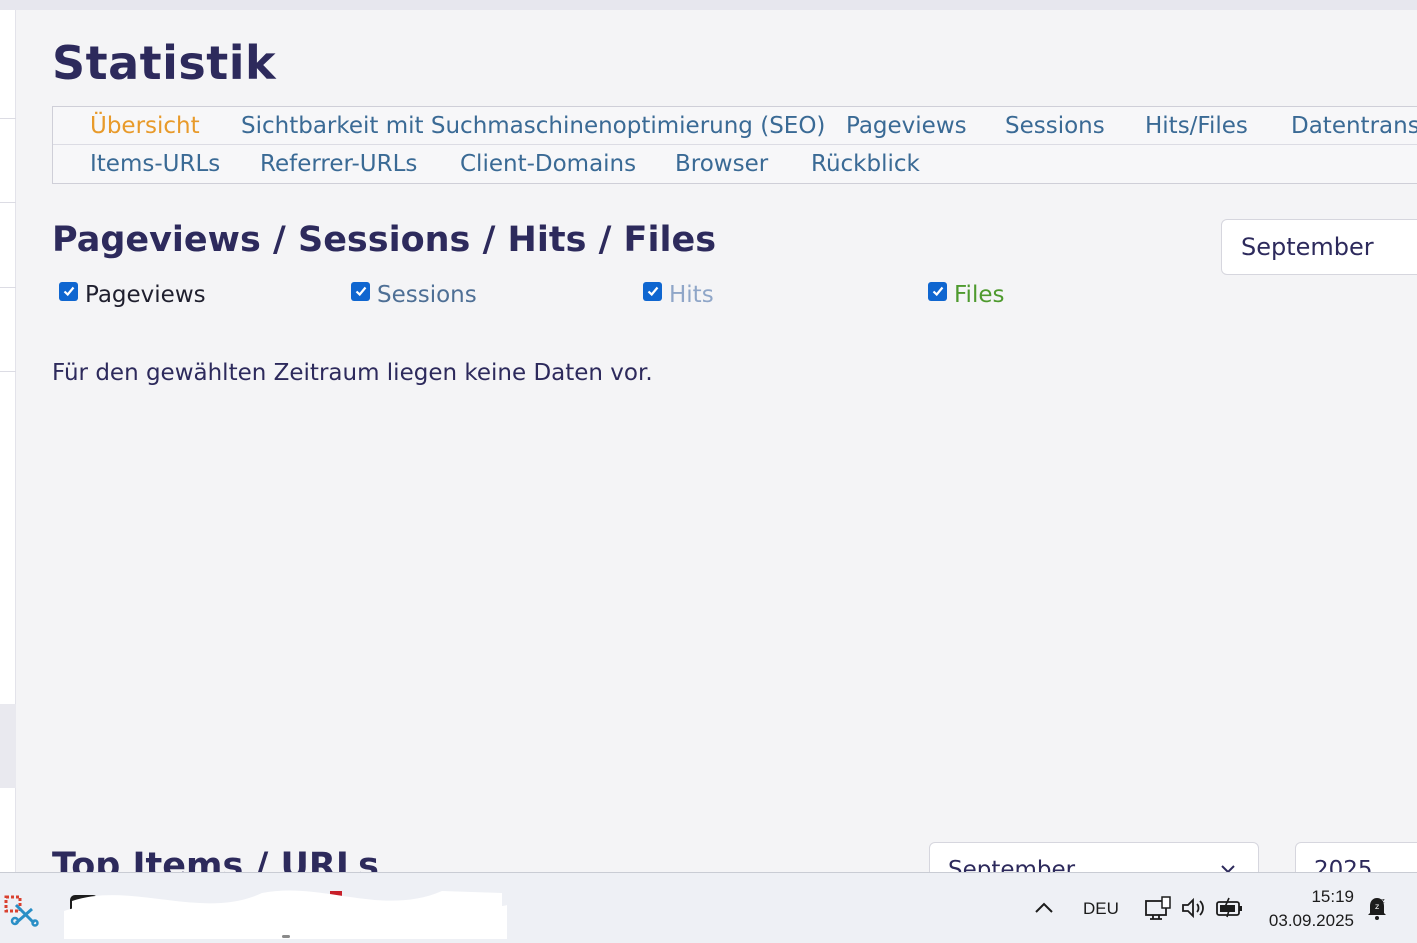 The image size is (1417, 943). Describe the element at coordinates (1158, 909) in the screenshot. I see `network-icon` at that location.